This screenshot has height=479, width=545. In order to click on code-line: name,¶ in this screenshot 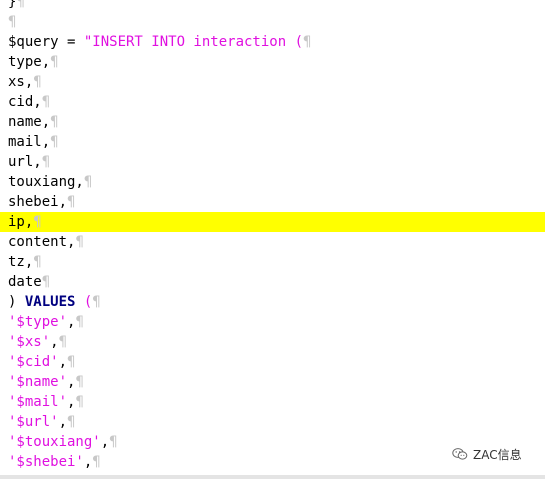, I will do `click(272, 122)`.